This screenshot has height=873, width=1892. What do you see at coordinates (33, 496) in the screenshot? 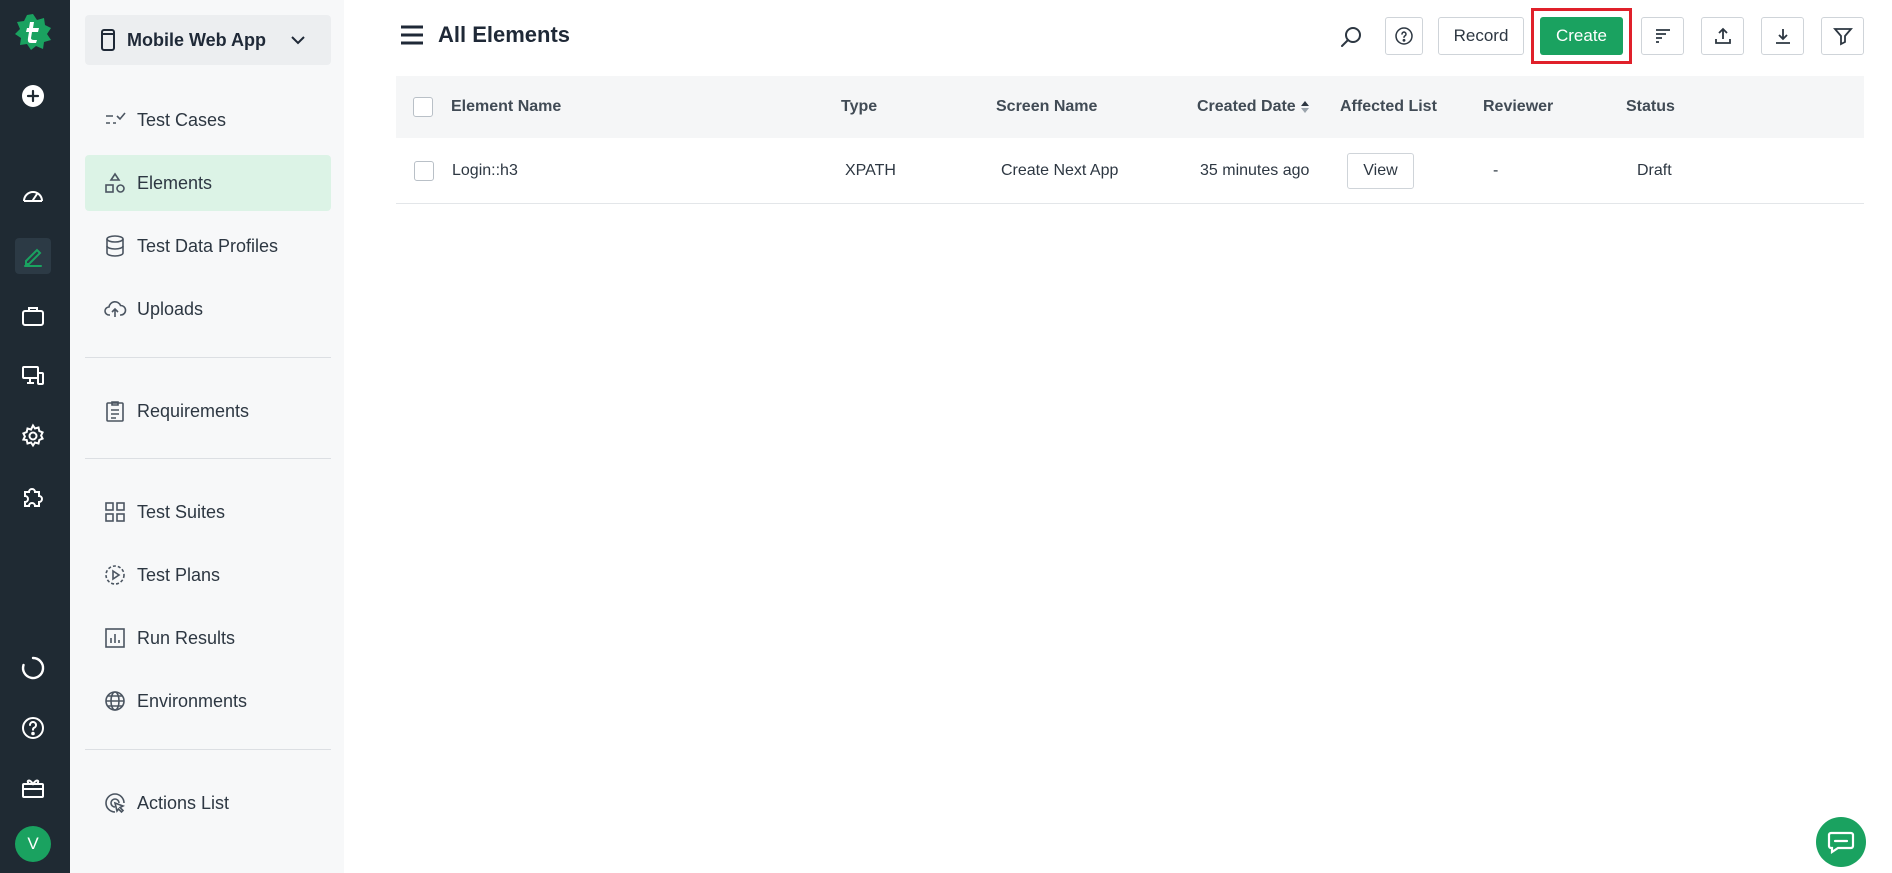
I see `puzzle-icon` at bounding box center [33, 496].